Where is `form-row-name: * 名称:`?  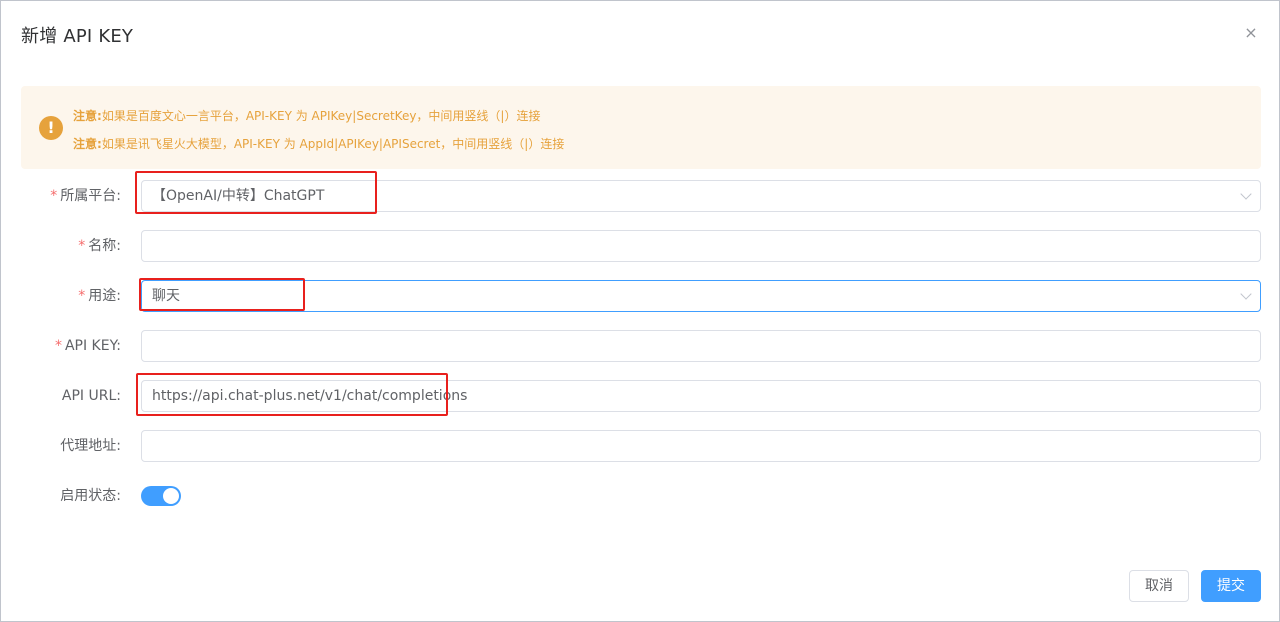
form-row-name: * 名称: is located at coordinates (640, 246).